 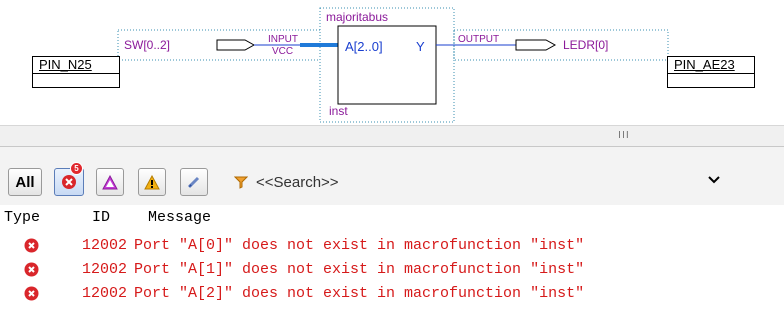 What do you see at coordinates (236, 45) in the screenshot?
I see `input-pin-symbol` at bounding box center [236, 45].